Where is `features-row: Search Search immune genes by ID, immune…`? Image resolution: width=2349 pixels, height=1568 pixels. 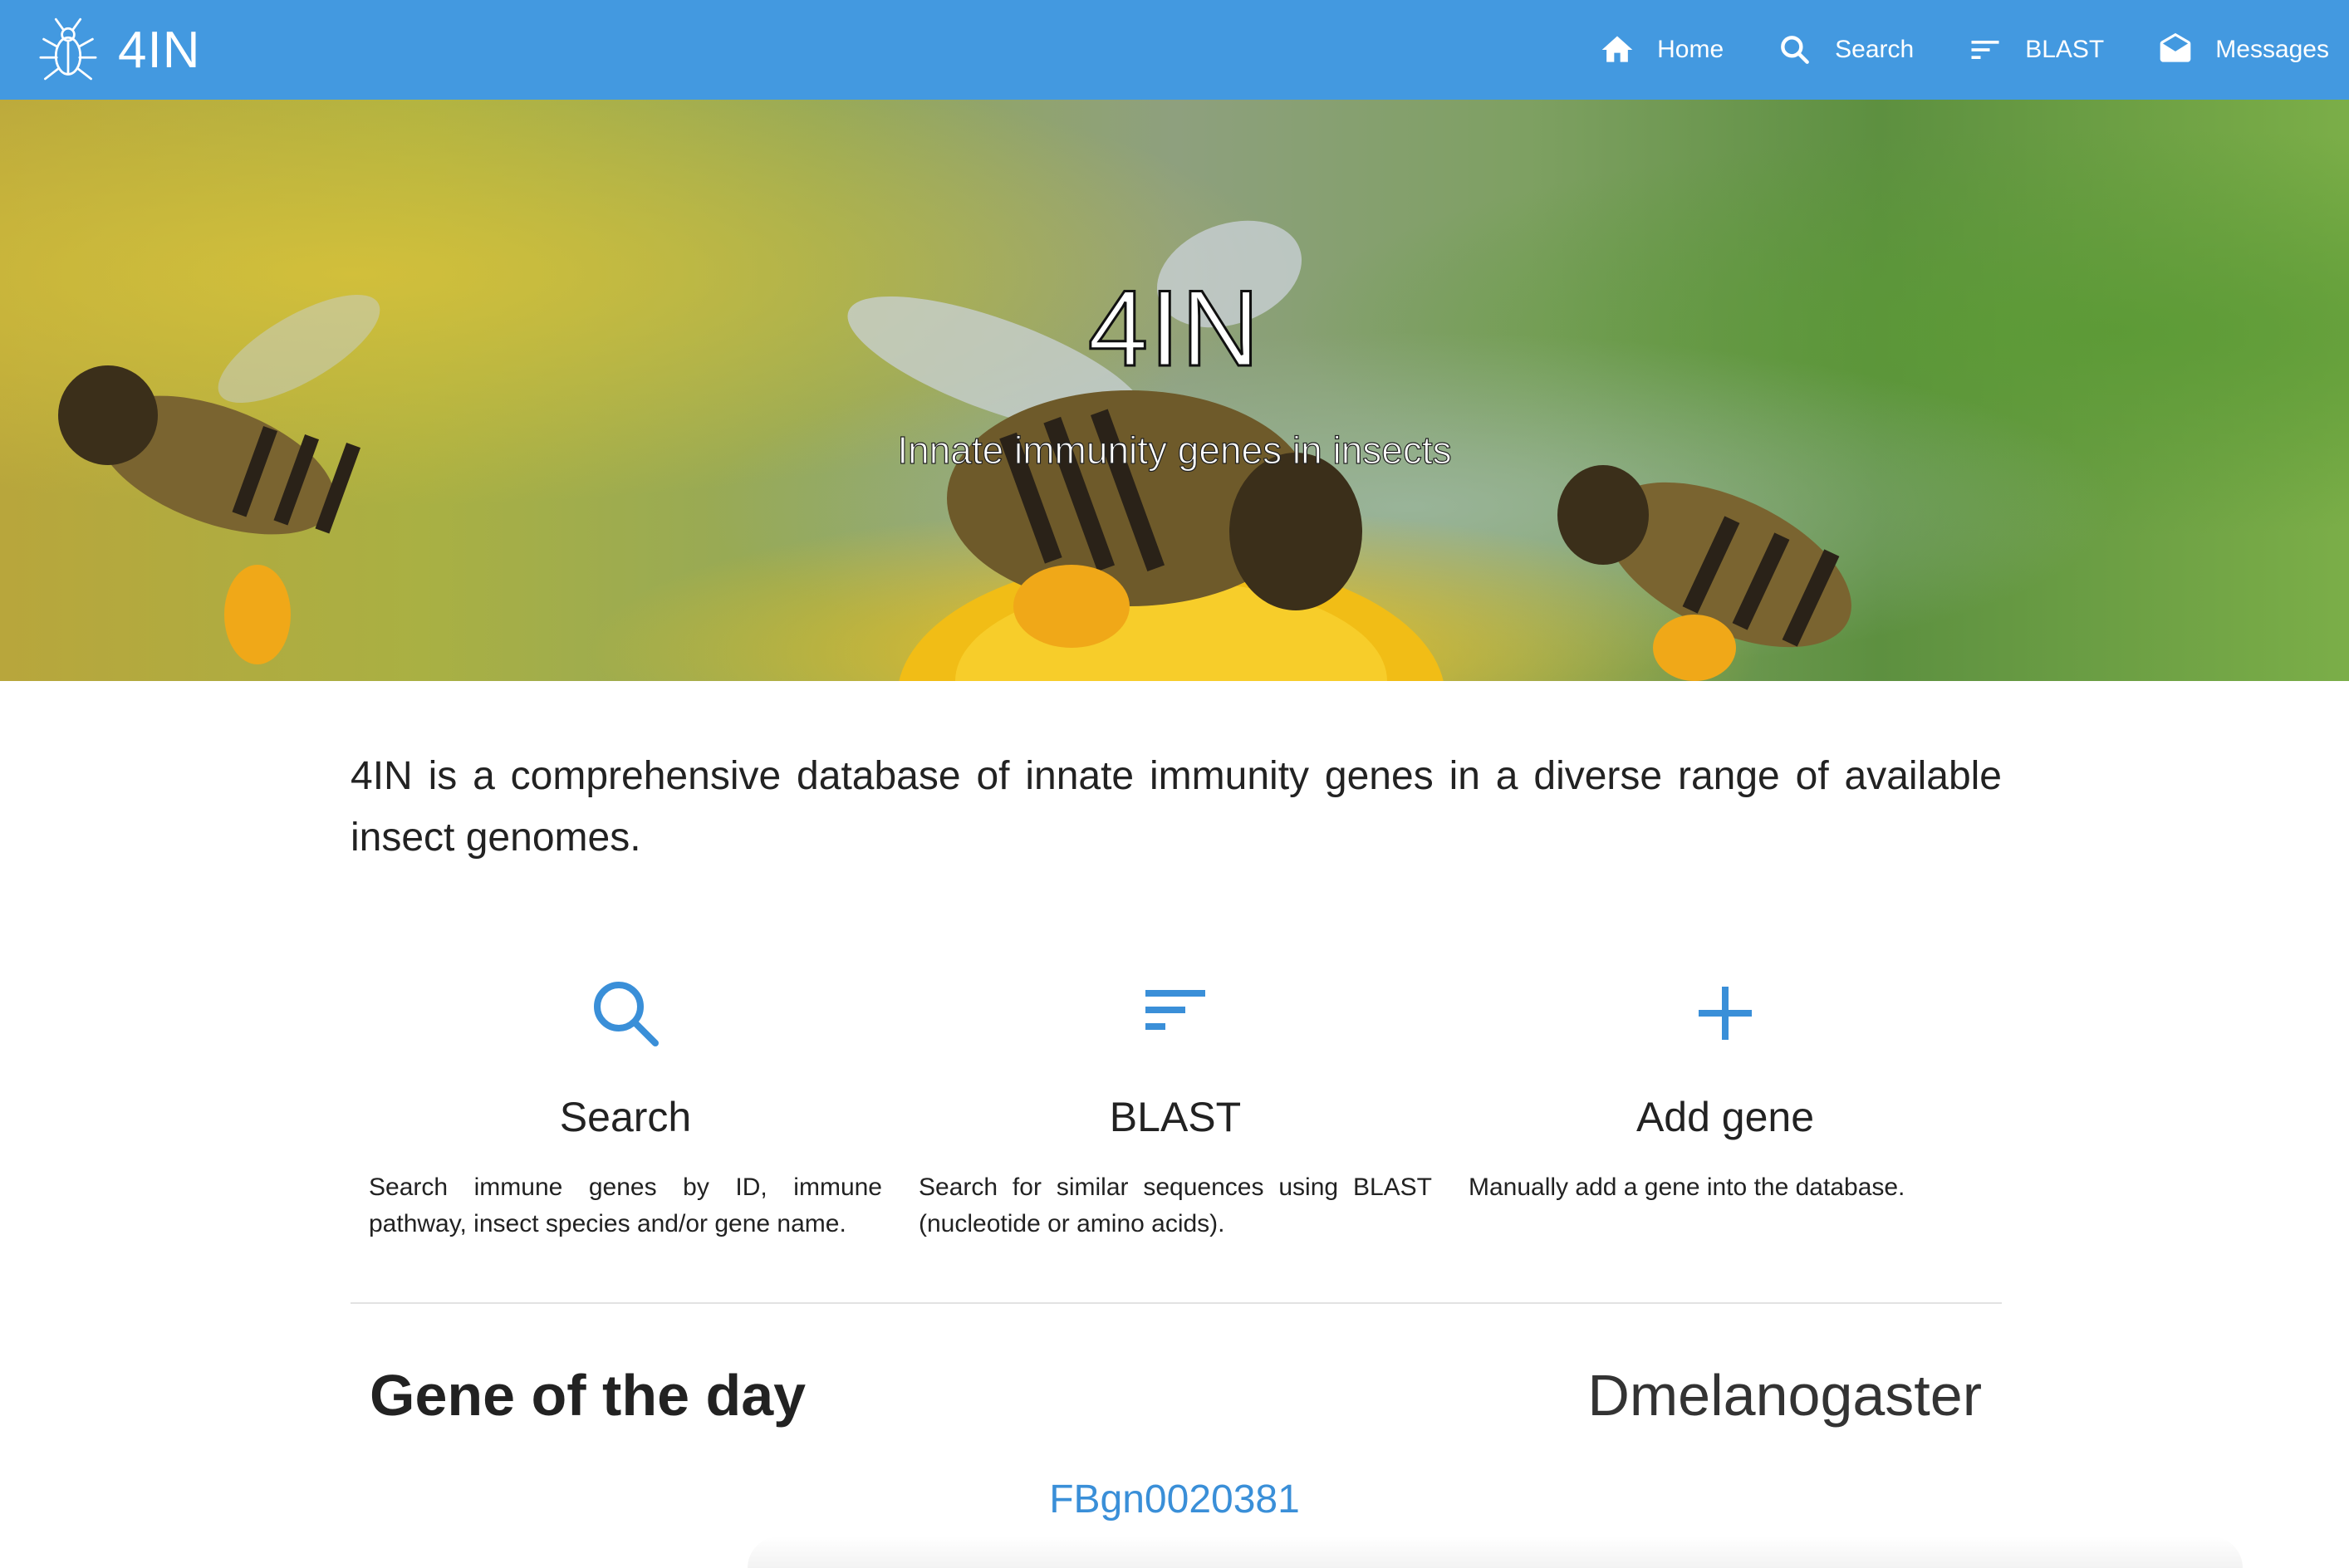
features-row: Search Search immune genes by ID, immune… is located at coordinates (1176, 1102).